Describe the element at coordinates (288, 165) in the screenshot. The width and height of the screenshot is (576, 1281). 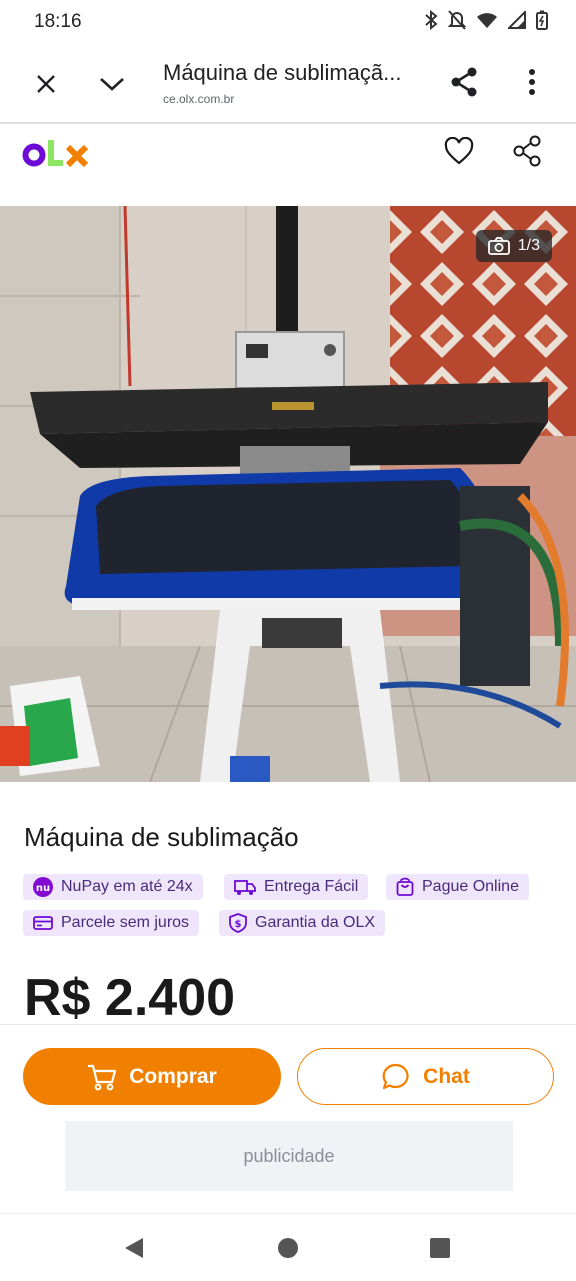
I see `olx-header` at that location.